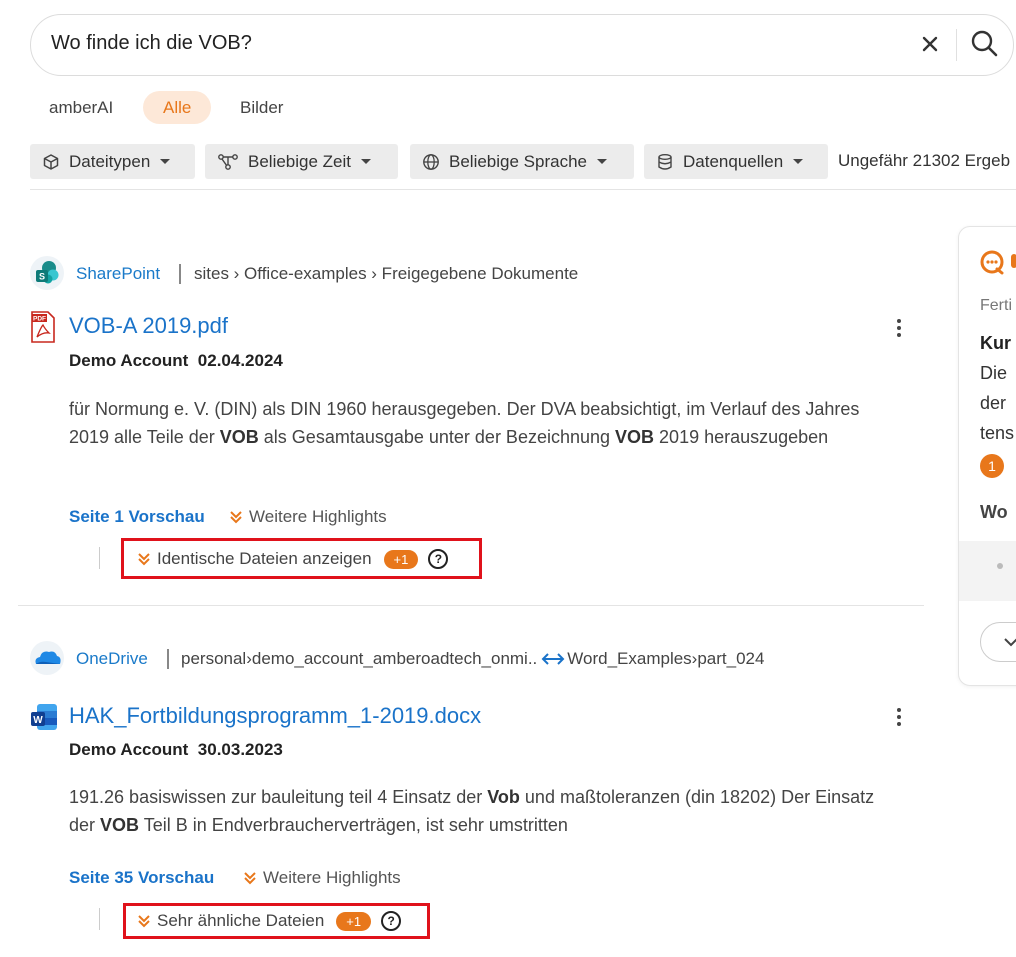  What do you see at coordinates (992, 264) in the screenshot?
I see `amber-ai-logo-icon` at bounding box center [992, 264].